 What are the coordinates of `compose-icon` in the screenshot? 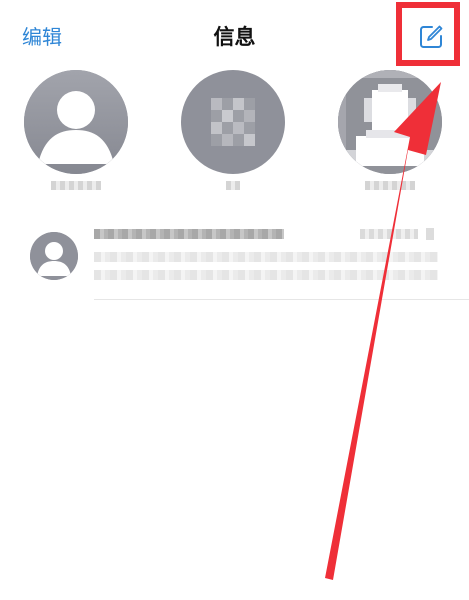 It's located at (431, 36).